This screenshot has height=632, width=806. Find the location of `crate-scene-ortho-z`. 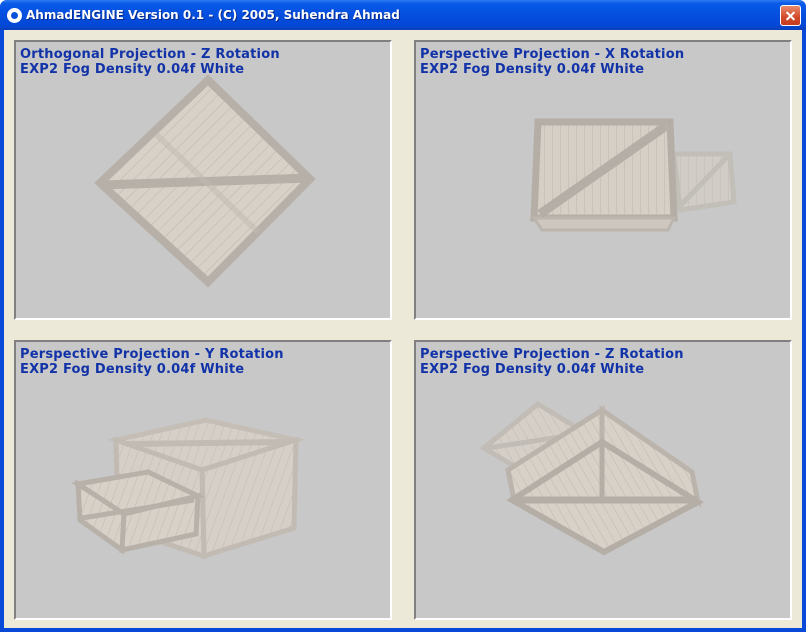

crate-scene-ortho-z is located at coordinates (205, 181).